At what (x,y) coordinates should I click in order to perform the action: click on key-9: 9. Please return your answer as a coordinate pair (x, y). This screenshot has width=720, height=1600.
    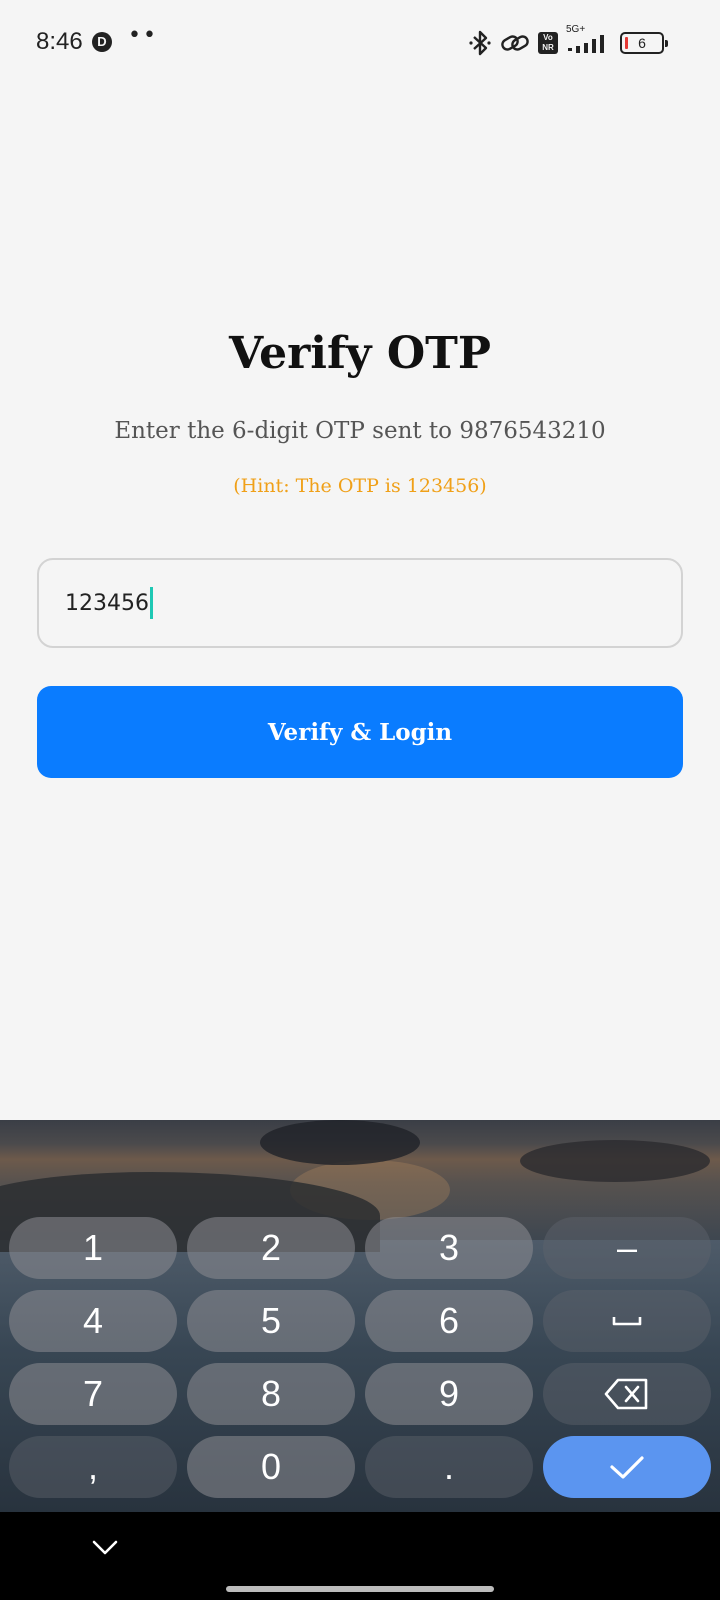
    Looking at the image, I should click on (449, 1394).